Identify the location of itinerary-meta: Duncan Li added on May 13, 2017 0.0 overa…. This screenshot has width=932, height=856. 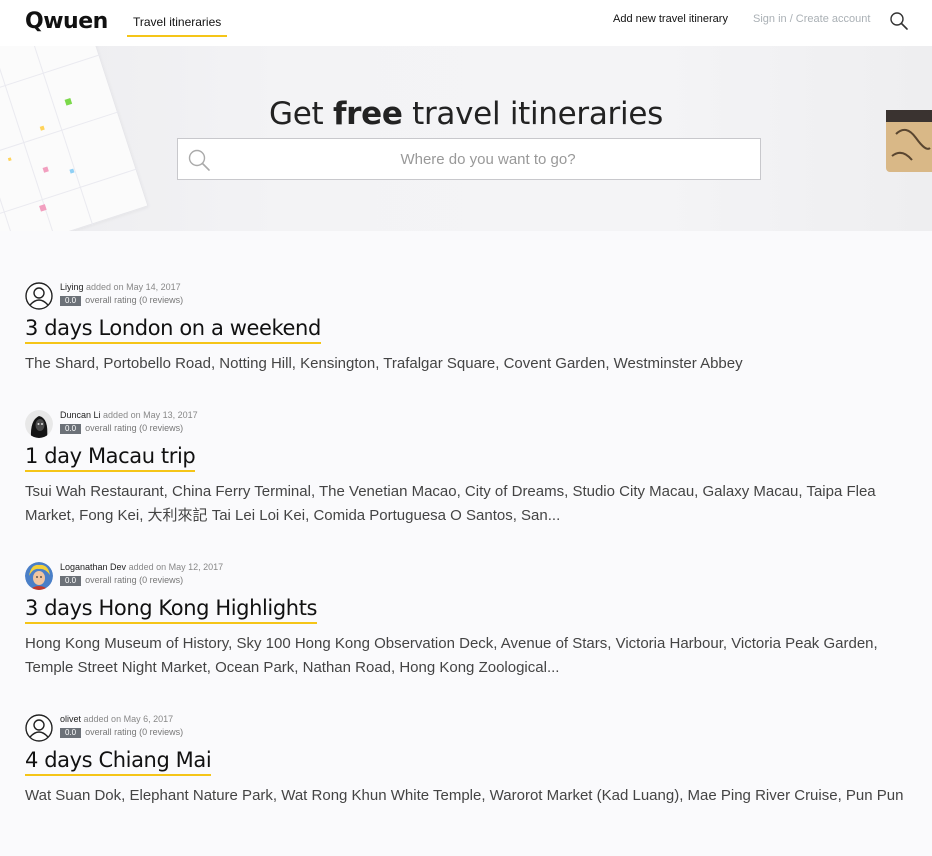
(465, 424).